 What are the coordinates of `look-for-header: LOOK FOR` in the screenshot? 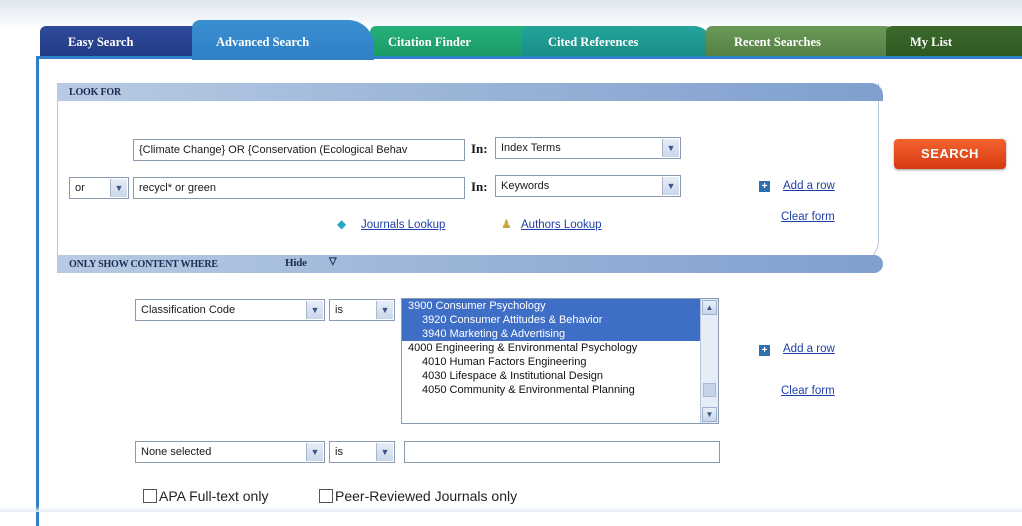 It's located at (470, 92).